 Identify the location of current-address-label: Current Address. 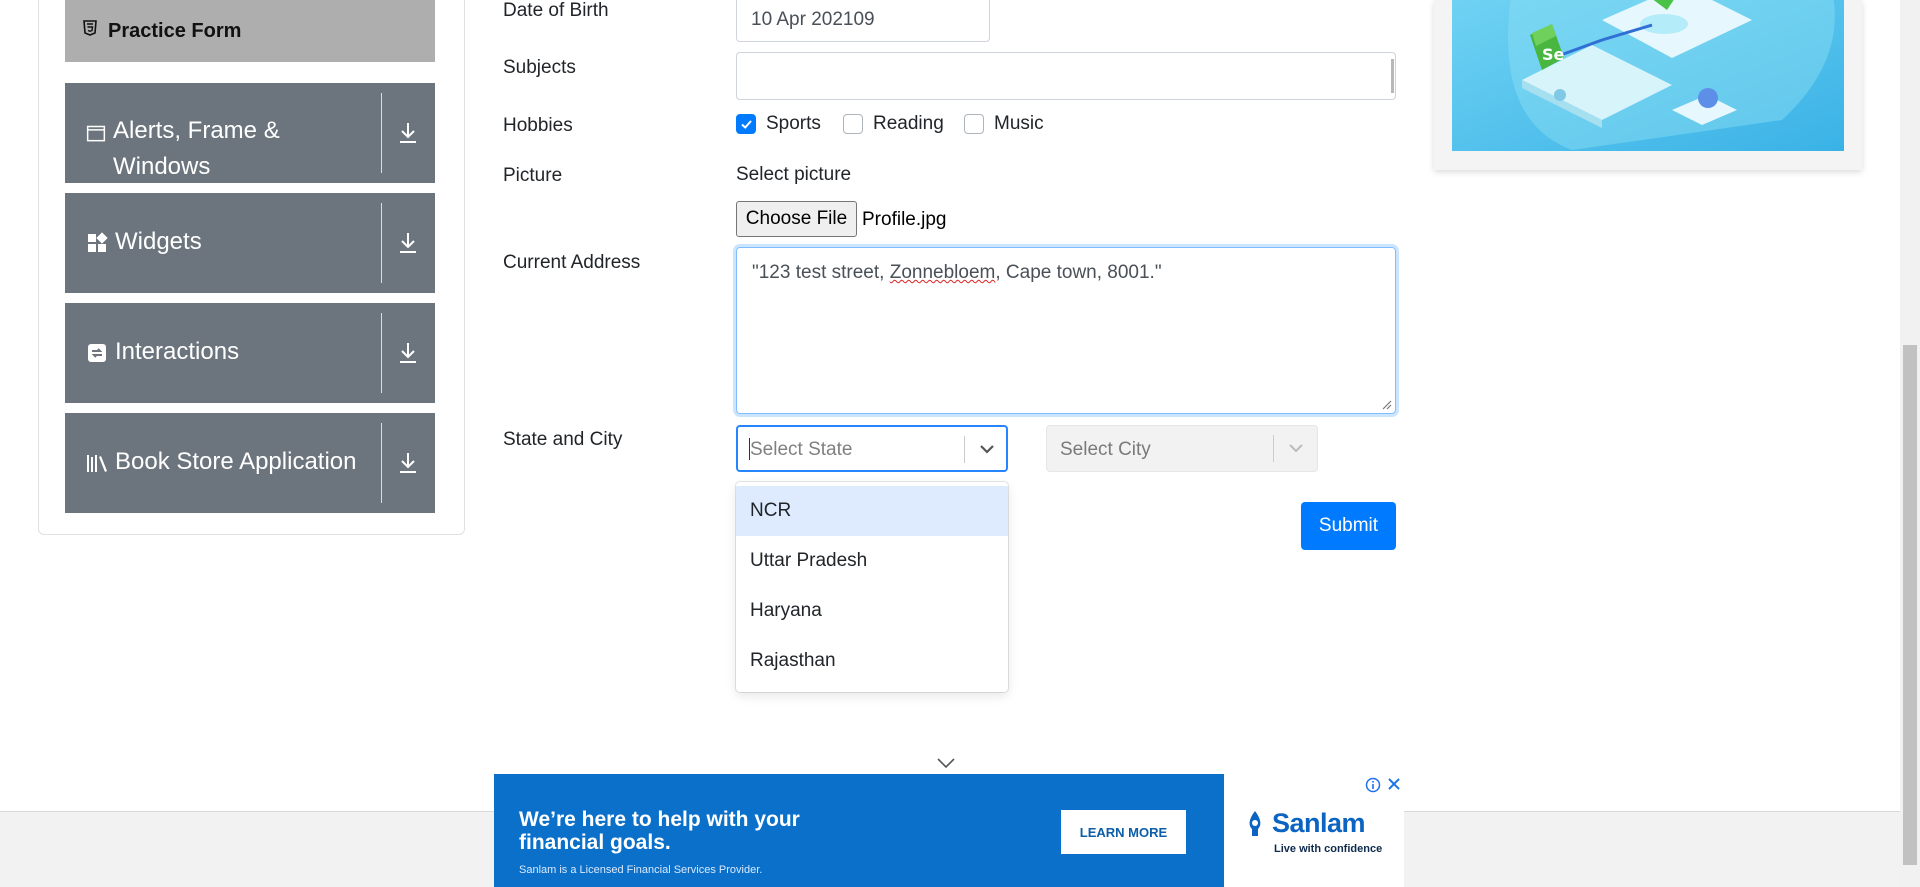
(572, 262).